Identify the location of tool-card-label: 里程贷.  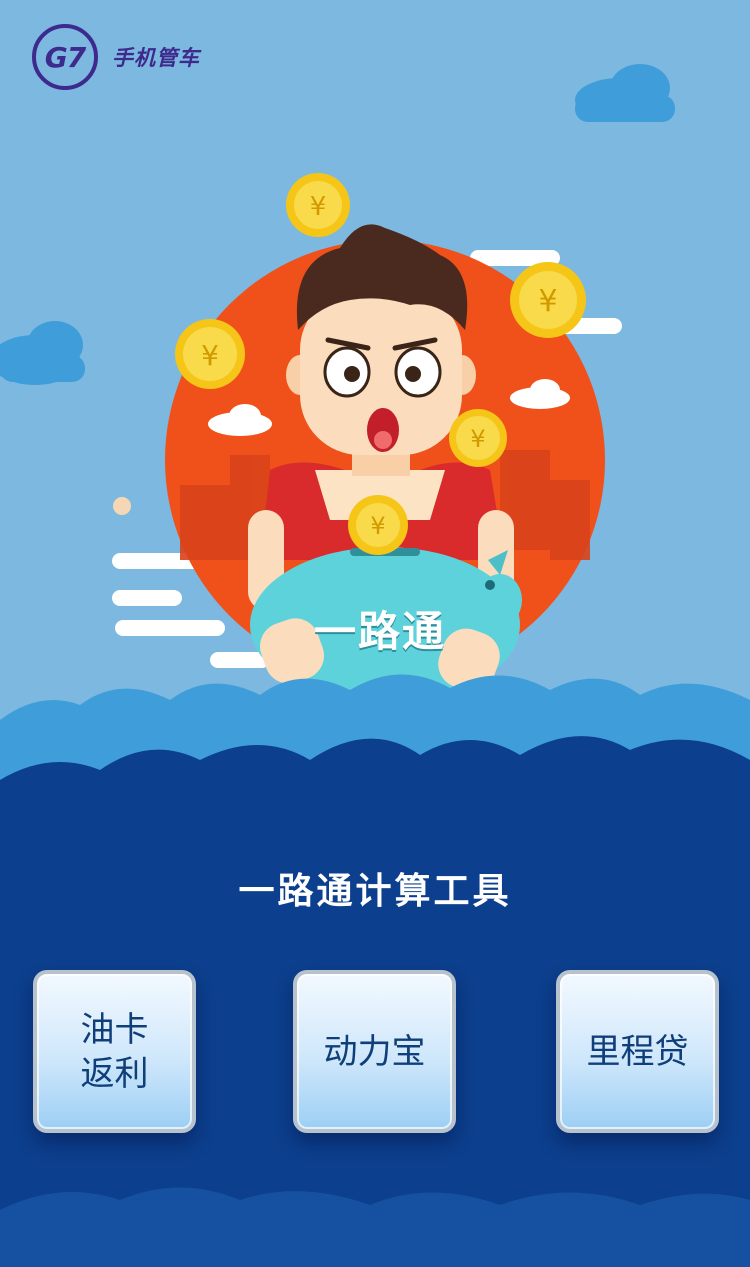
(637, 1051).